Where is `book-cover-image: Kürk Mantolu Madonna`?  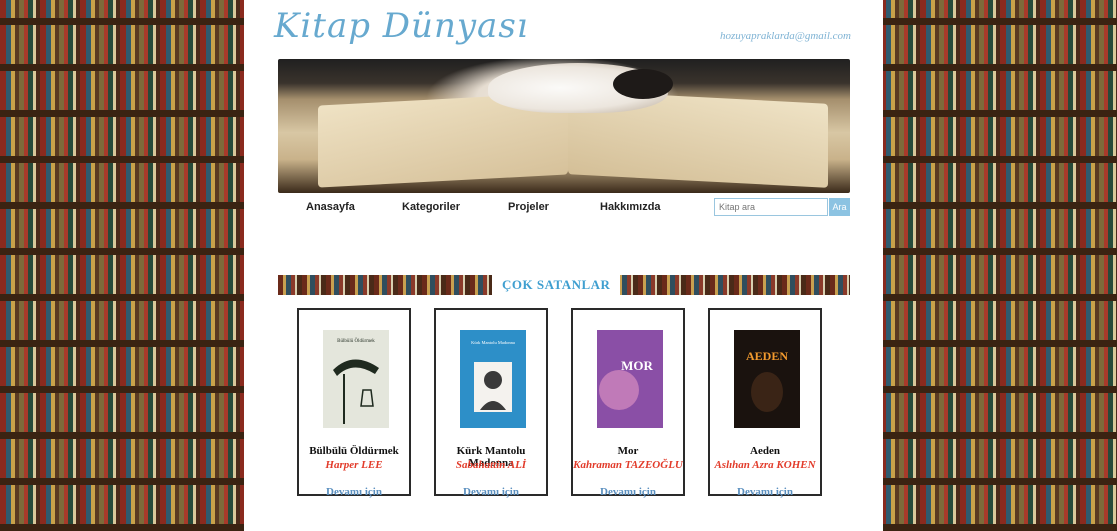 book-cover-image: Kürk Mantolu Madonna is located at coordinates (493, 379).